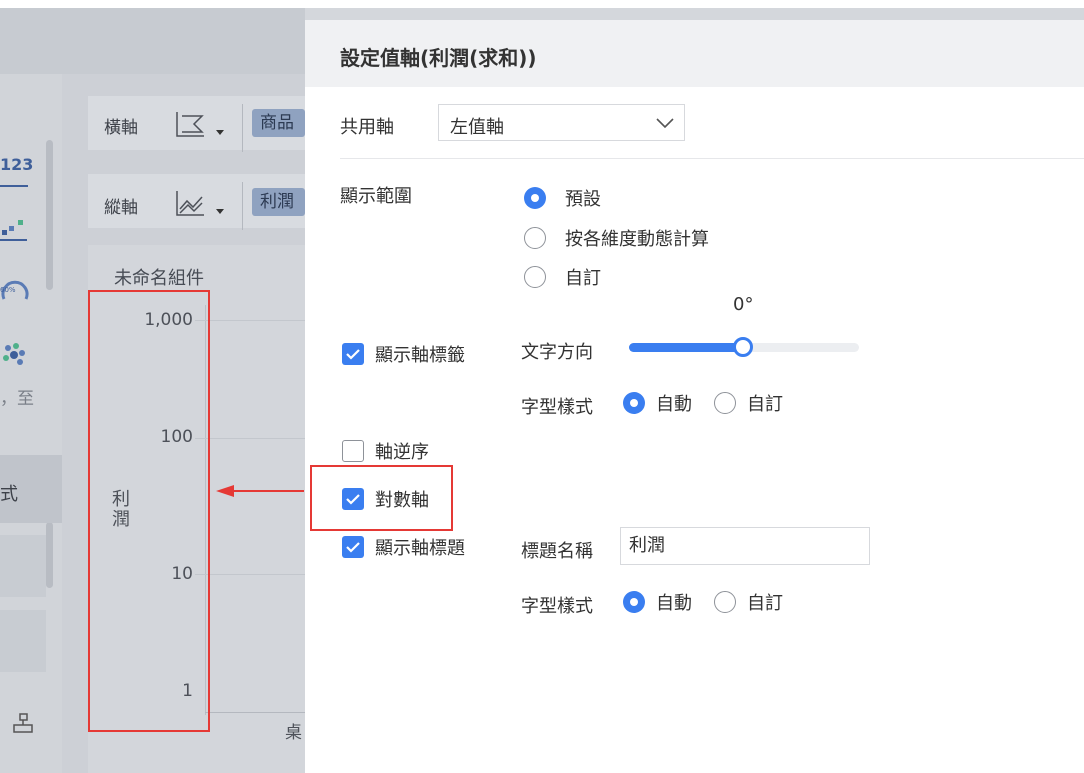 The image size is (1084, 773). I want to click on y-axis-label: 縱軸, so click(121, 208).